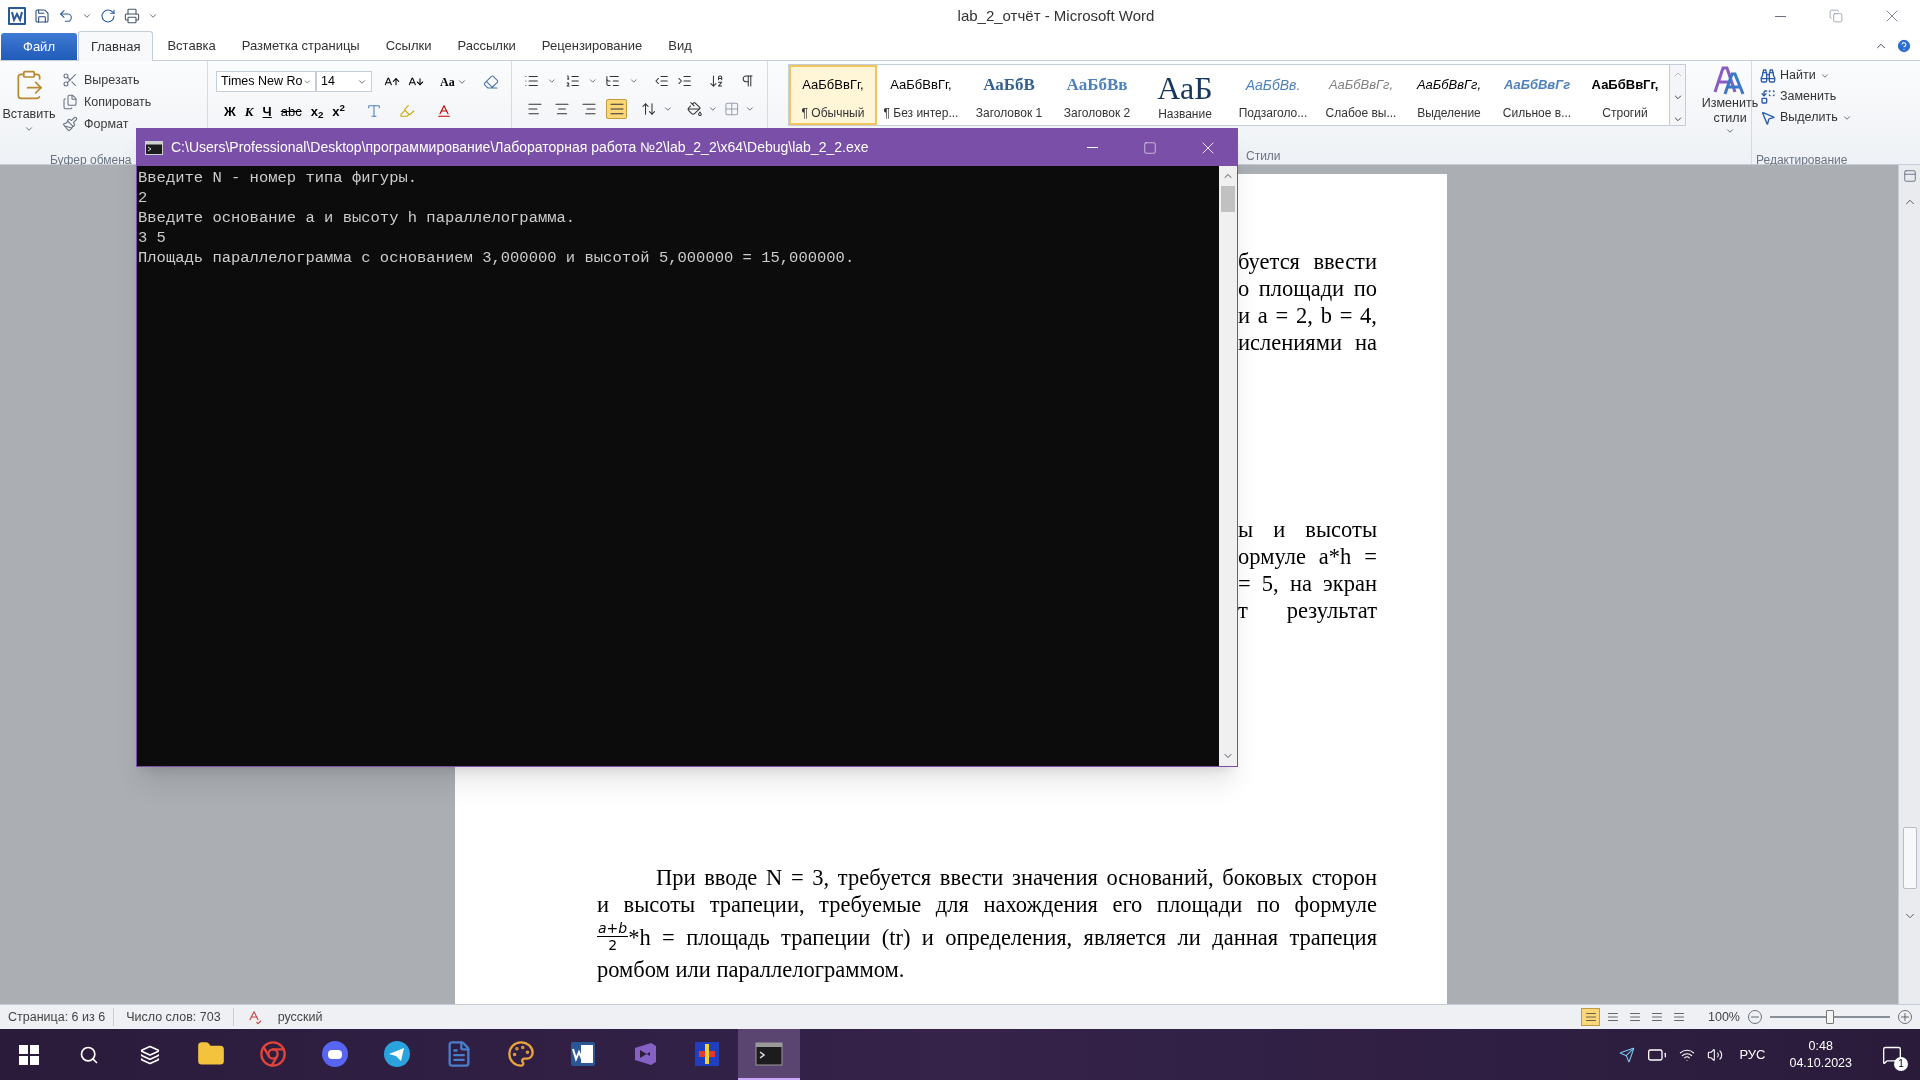 The height and width of the screenshot is (1080, 1920). I want to click on align-left-icon, so click(534, 109).